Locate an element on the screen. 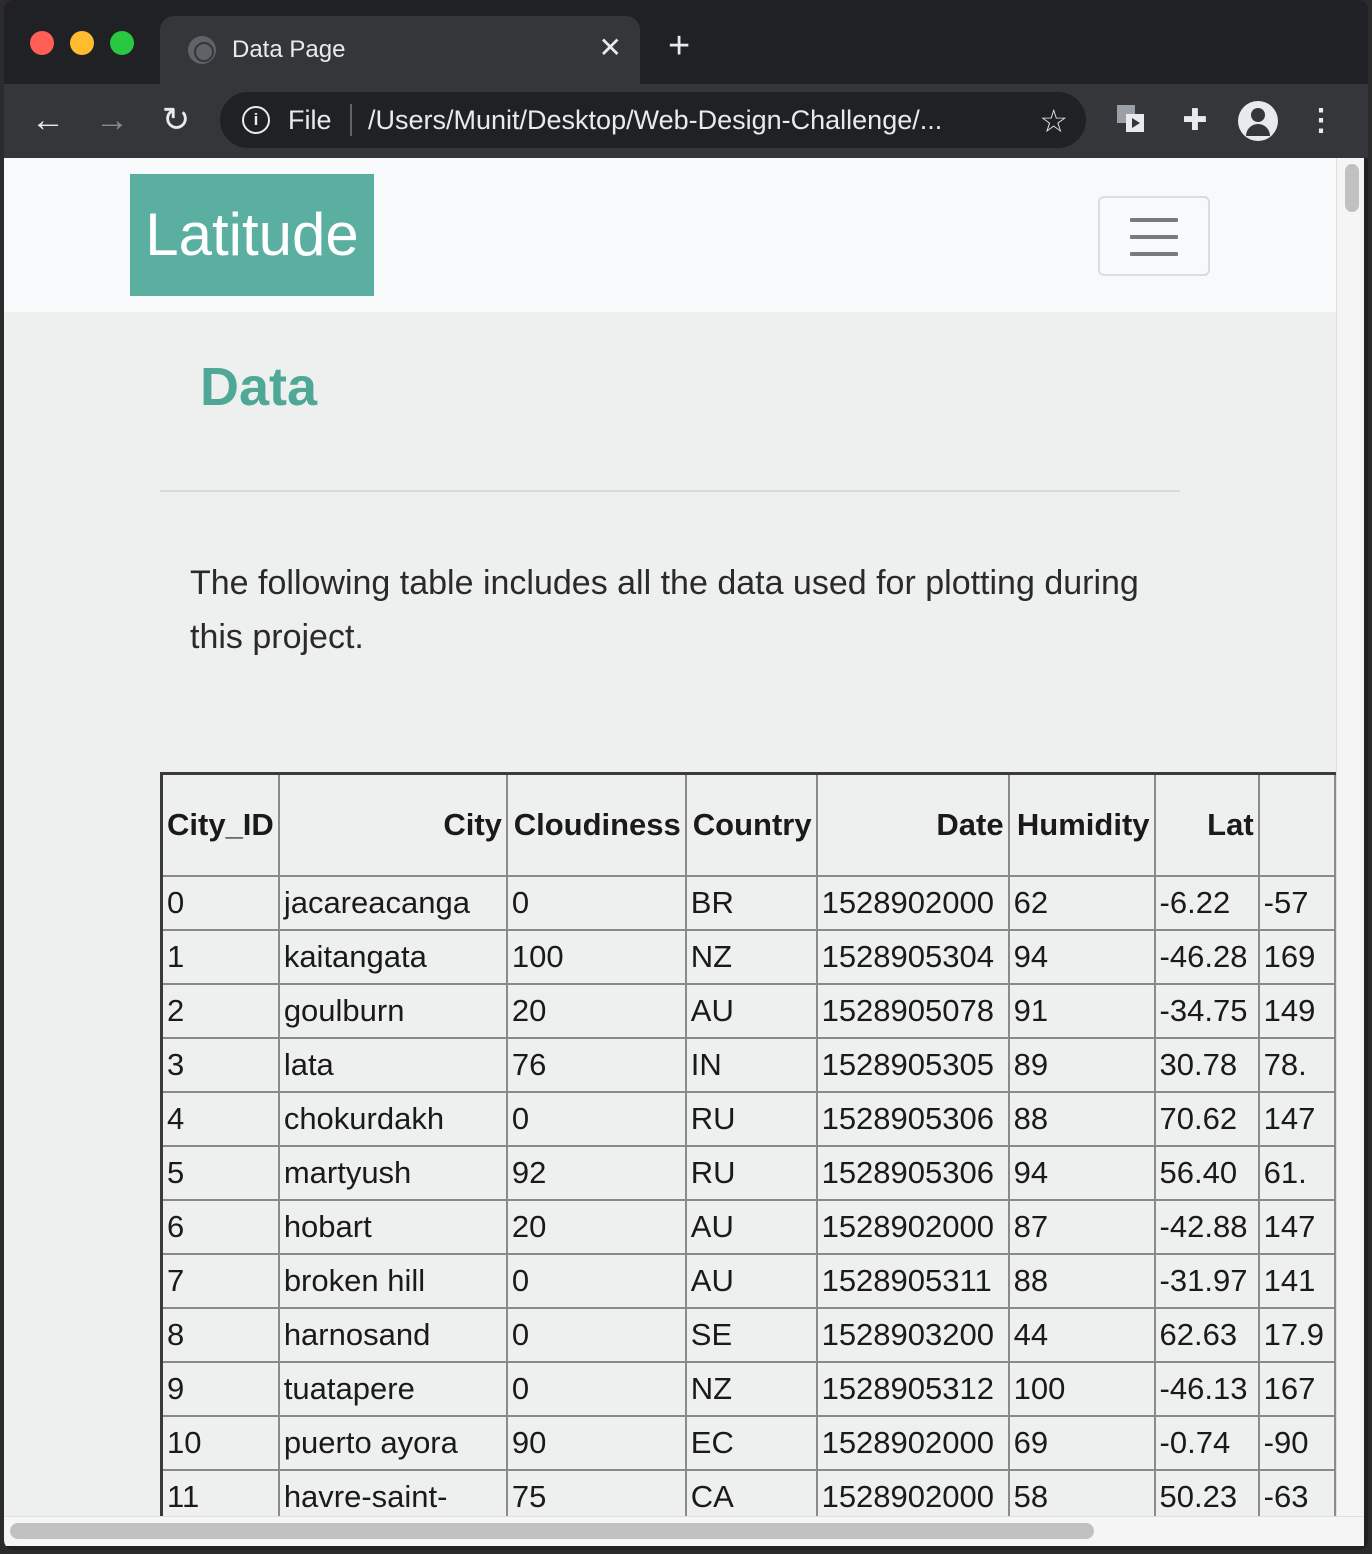 The image size is (1372, 1554). page-title: Data is located at coordinates (259, 387).